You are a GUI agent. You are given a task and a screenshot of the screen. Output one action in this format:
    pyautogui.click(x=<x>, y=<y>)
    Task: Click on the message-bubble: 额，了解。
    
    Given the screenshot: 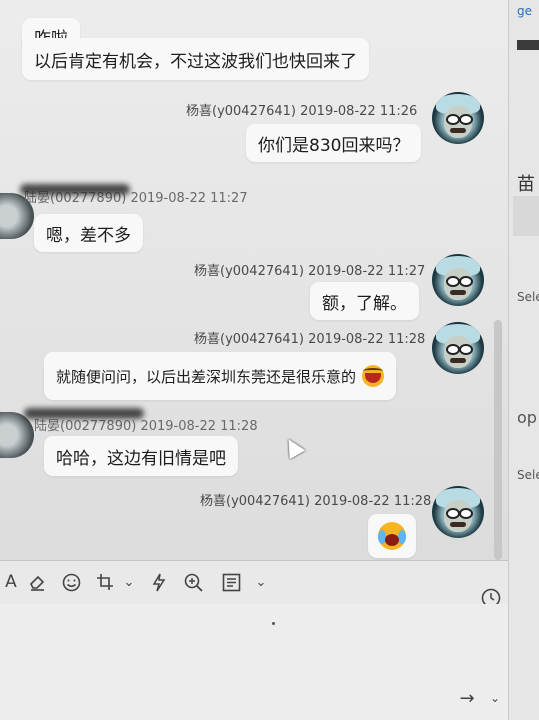 What is the action you would take?
    pyautogui.click(x=364, y=301)
    